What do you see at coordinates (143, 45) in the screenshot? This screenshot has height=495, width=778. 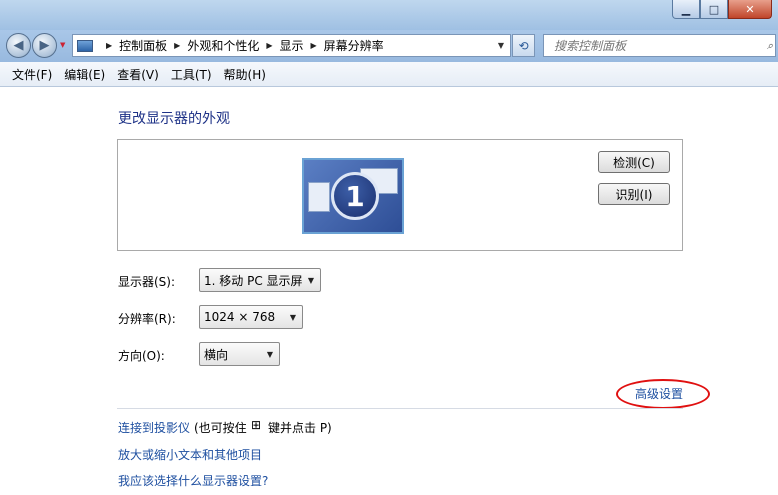 I see `breadcrumb-control-panel: 控制面板` at bounding box center [143, 45].